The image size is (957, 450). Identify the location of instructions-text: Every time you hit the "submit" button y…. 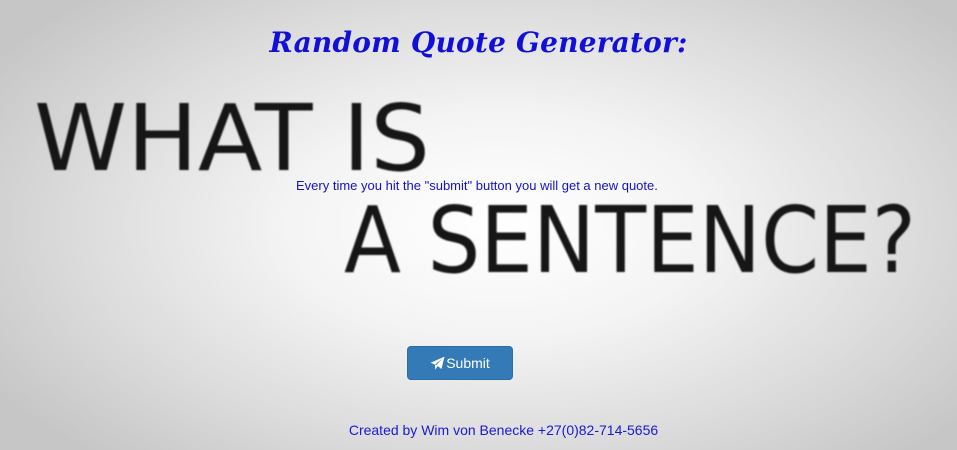
(477, 185).